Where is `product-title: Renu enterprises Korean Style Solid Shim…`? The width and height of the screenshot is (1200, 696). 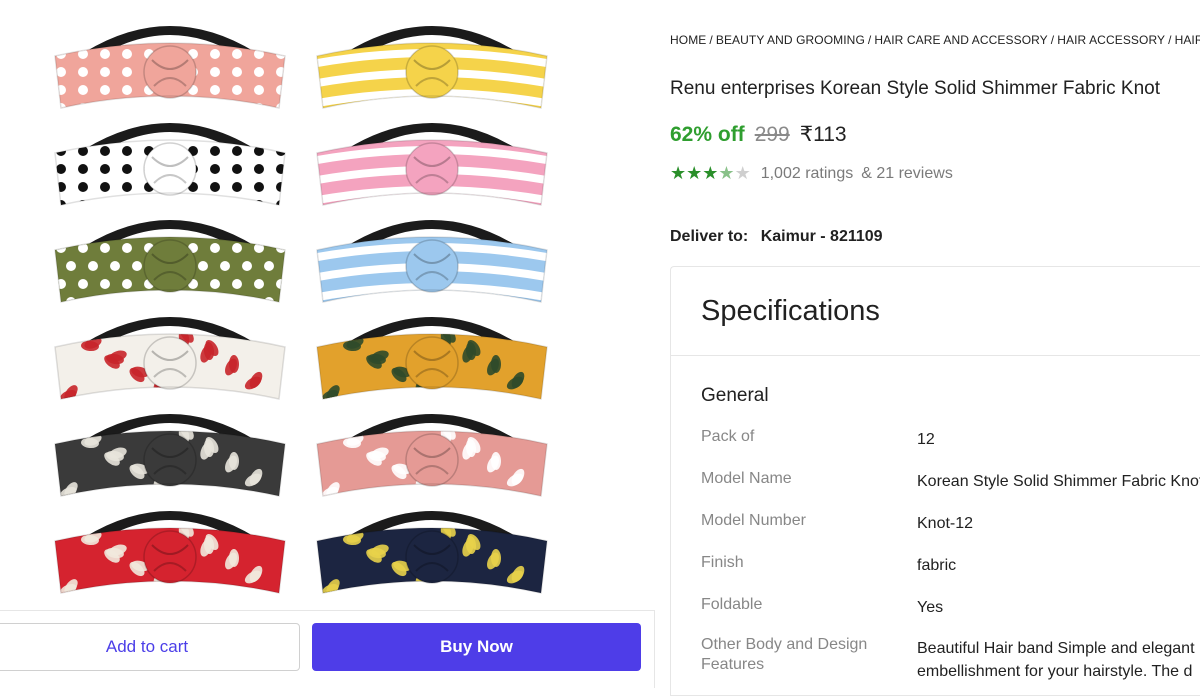 product-title: Renu enterprises Korean Style Solid Shim… is located at coordinates (915, 88).